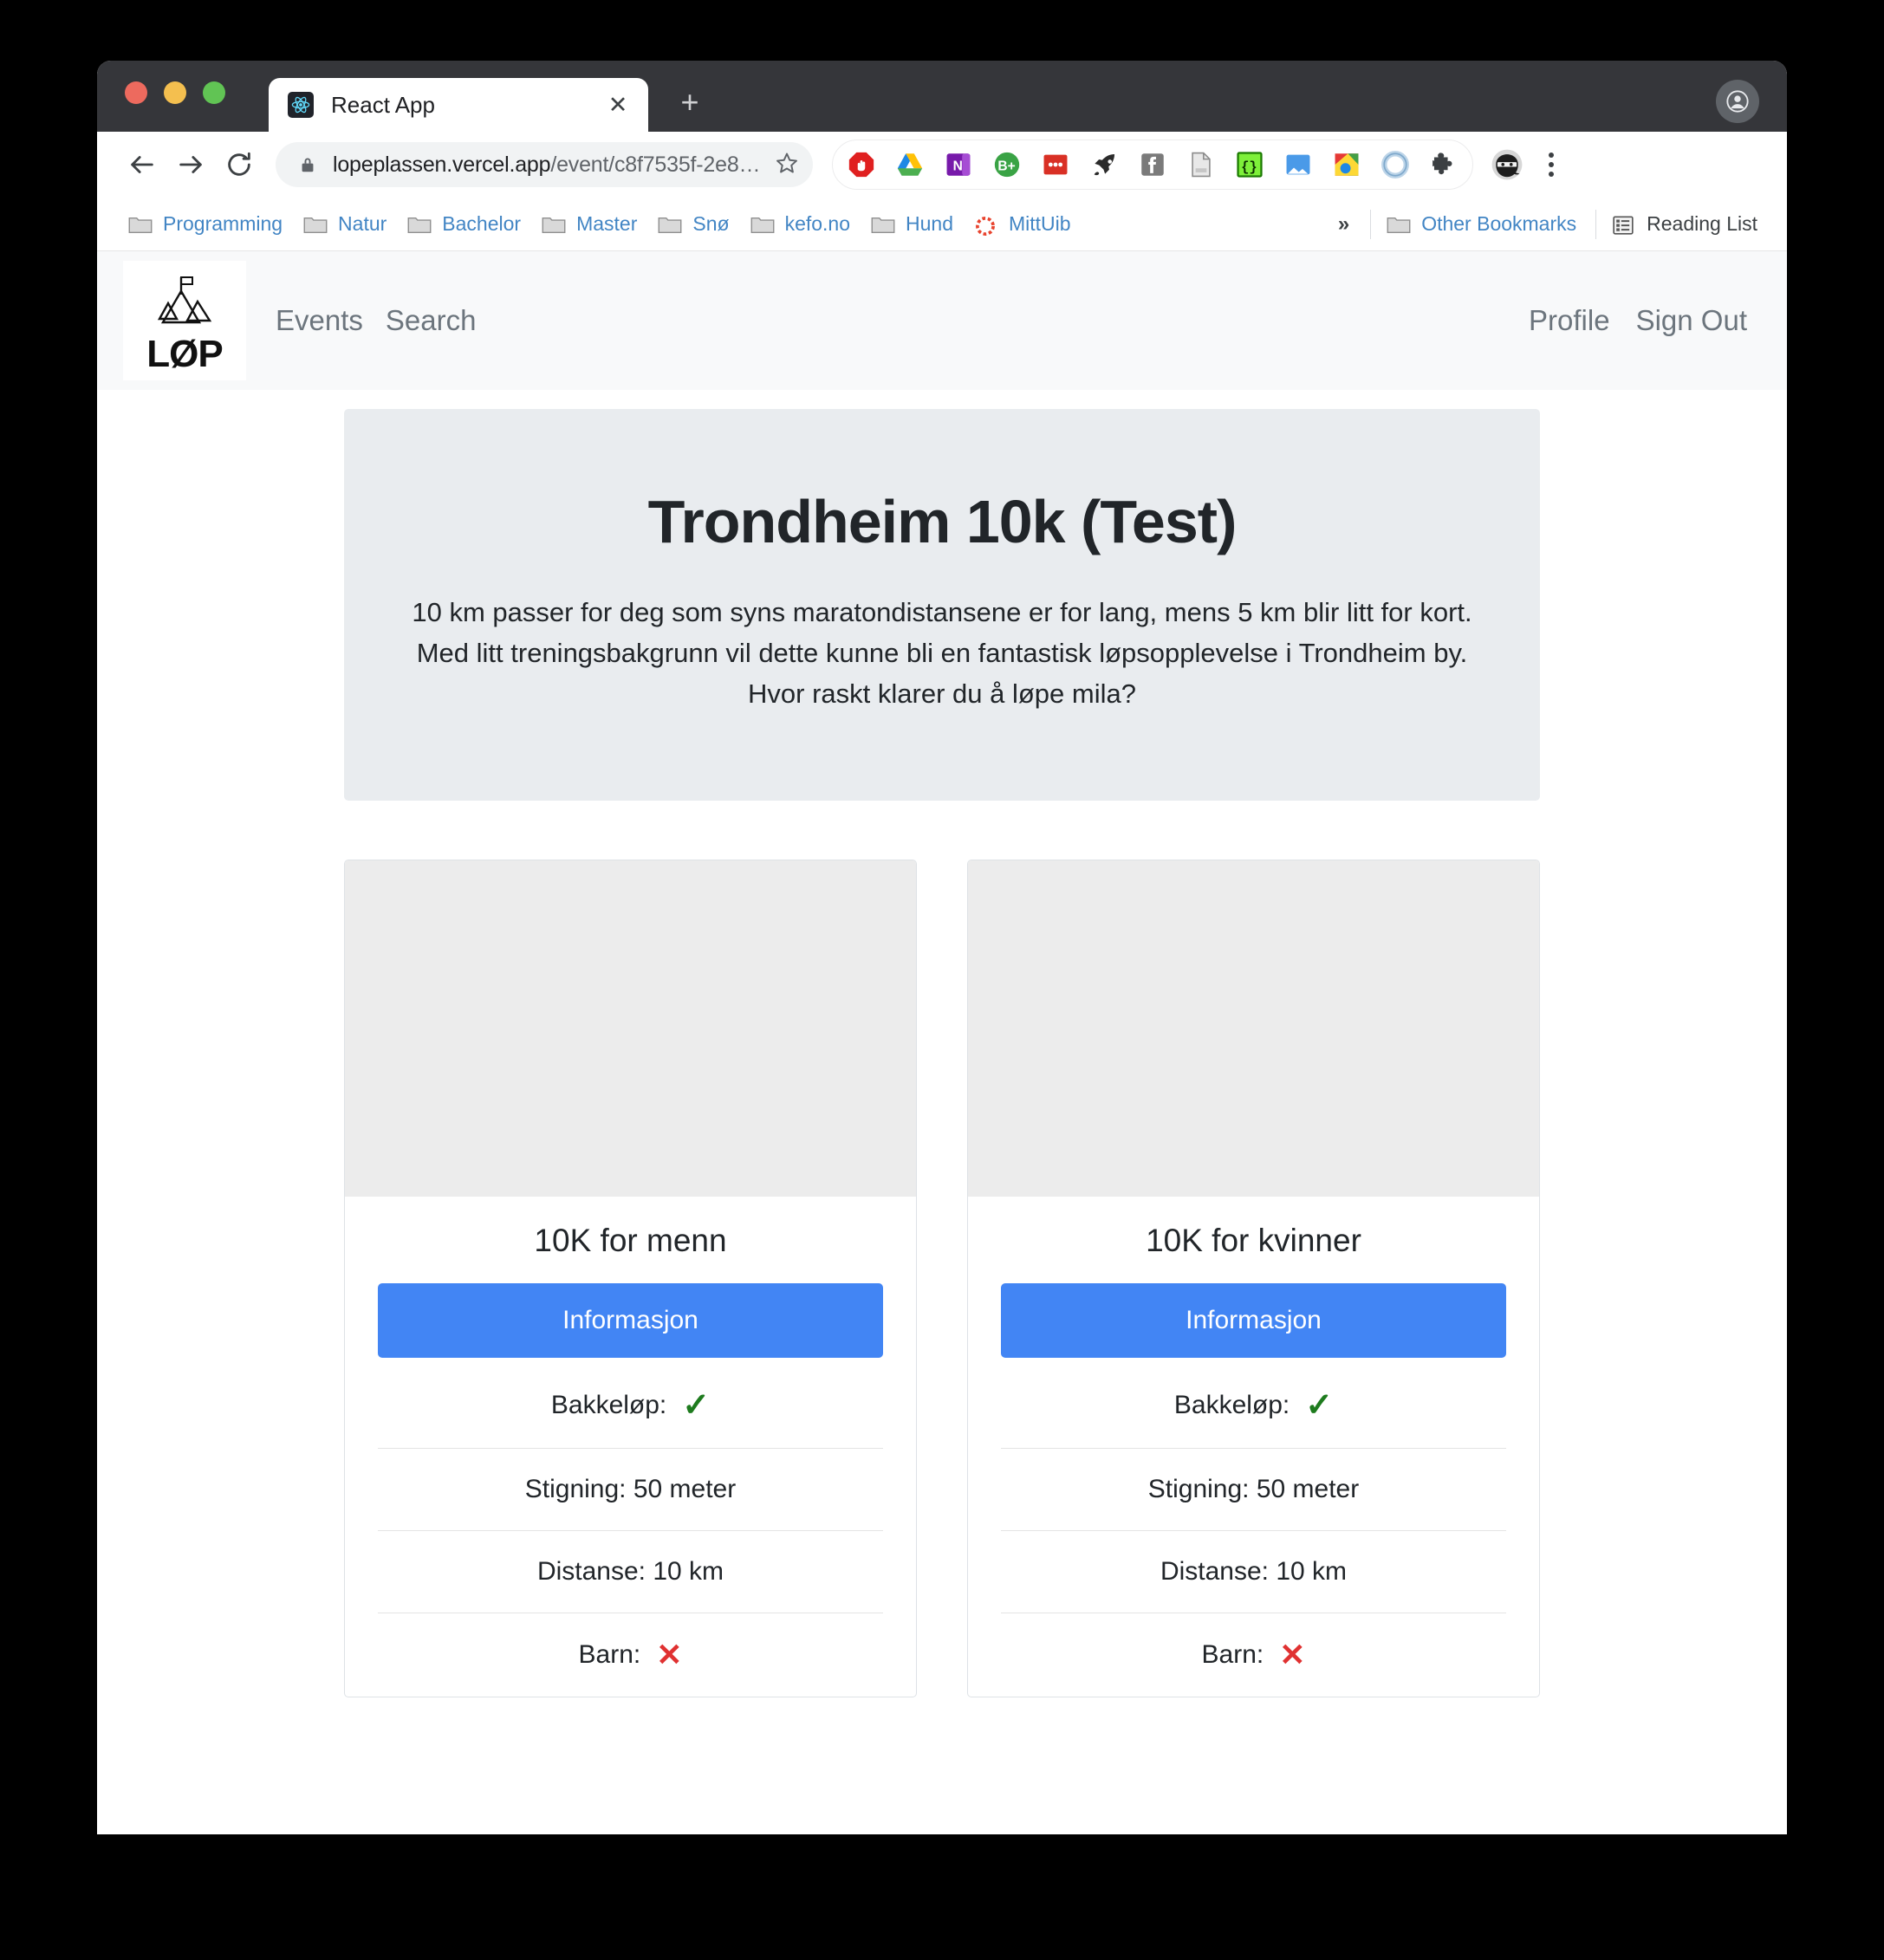 This screenshot has width=1884, height=1960. I want to click on document-icon, so click(1201, 164).